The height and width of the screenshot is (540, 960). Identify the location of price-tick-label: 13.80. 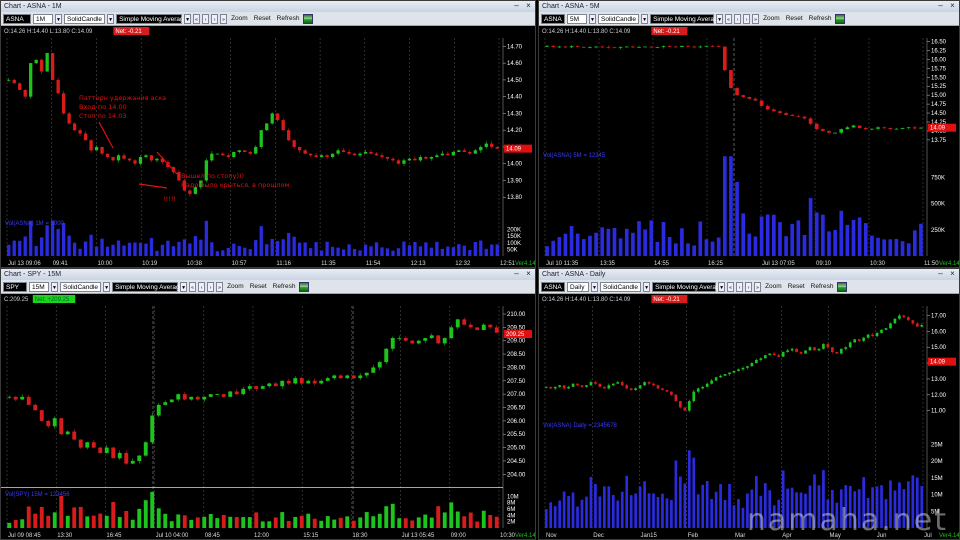
(515, 198).